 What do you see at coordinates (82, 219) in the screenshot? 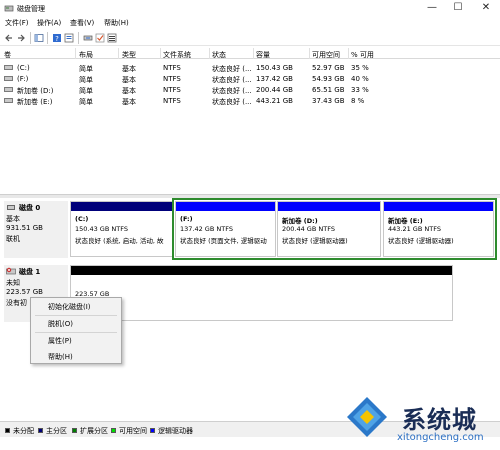
I see `partition-name: (C:)` at bounding box center [82, 219].